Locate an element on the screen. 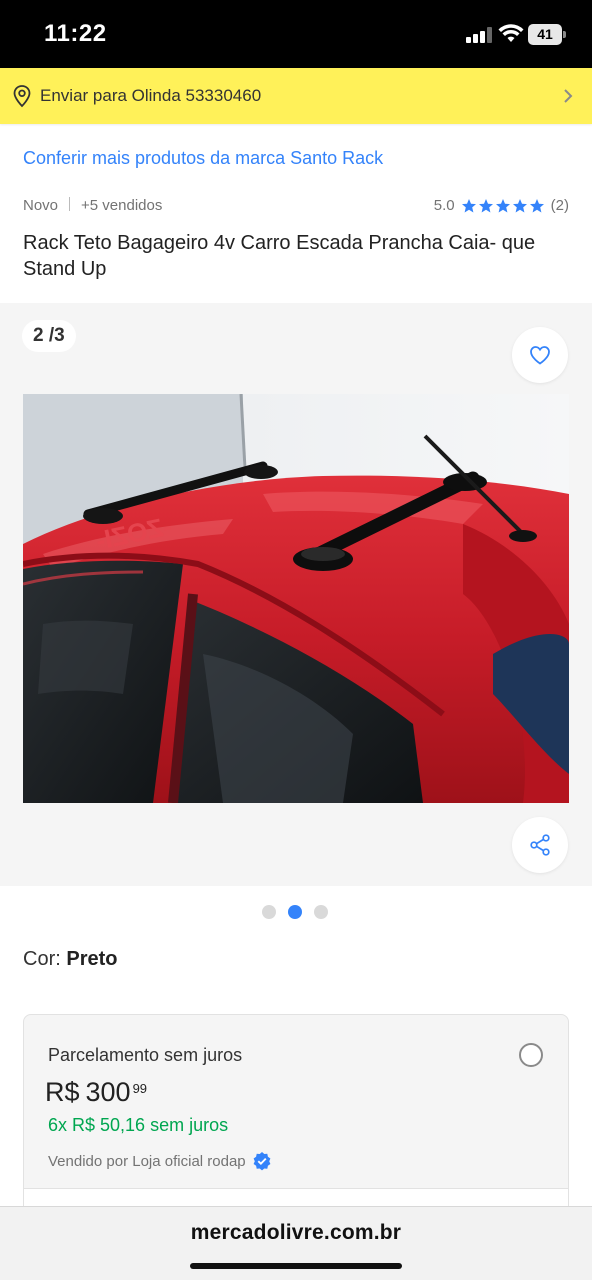 Image resolution: width=592 pixels, height=1280 pixels. sold-count: +5 vendidos is located at coordinates (122, 205).